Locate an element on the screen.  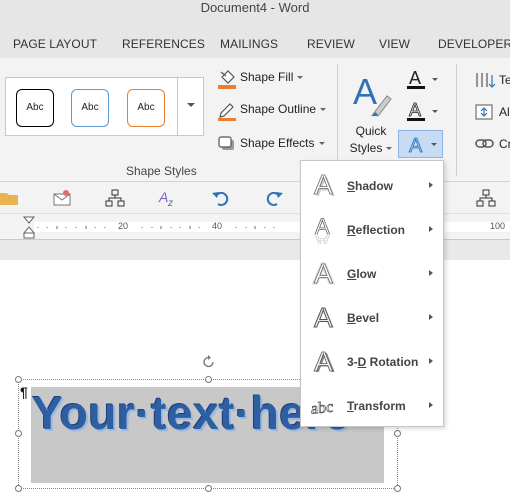
align-text-label: Al is located at coordinates (504, 112).